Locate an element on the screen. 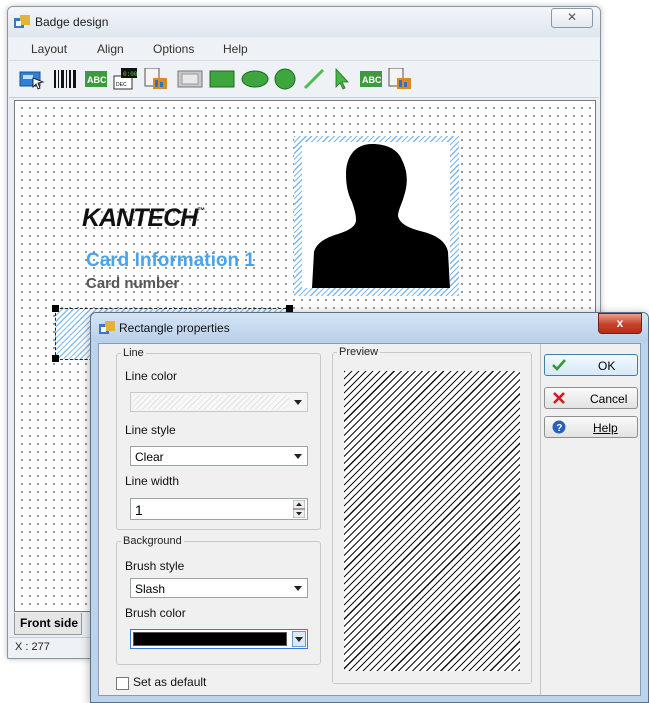 This screenshot has width=649, height=703. person-silhouette-icon is located at coordinates (381, 216).